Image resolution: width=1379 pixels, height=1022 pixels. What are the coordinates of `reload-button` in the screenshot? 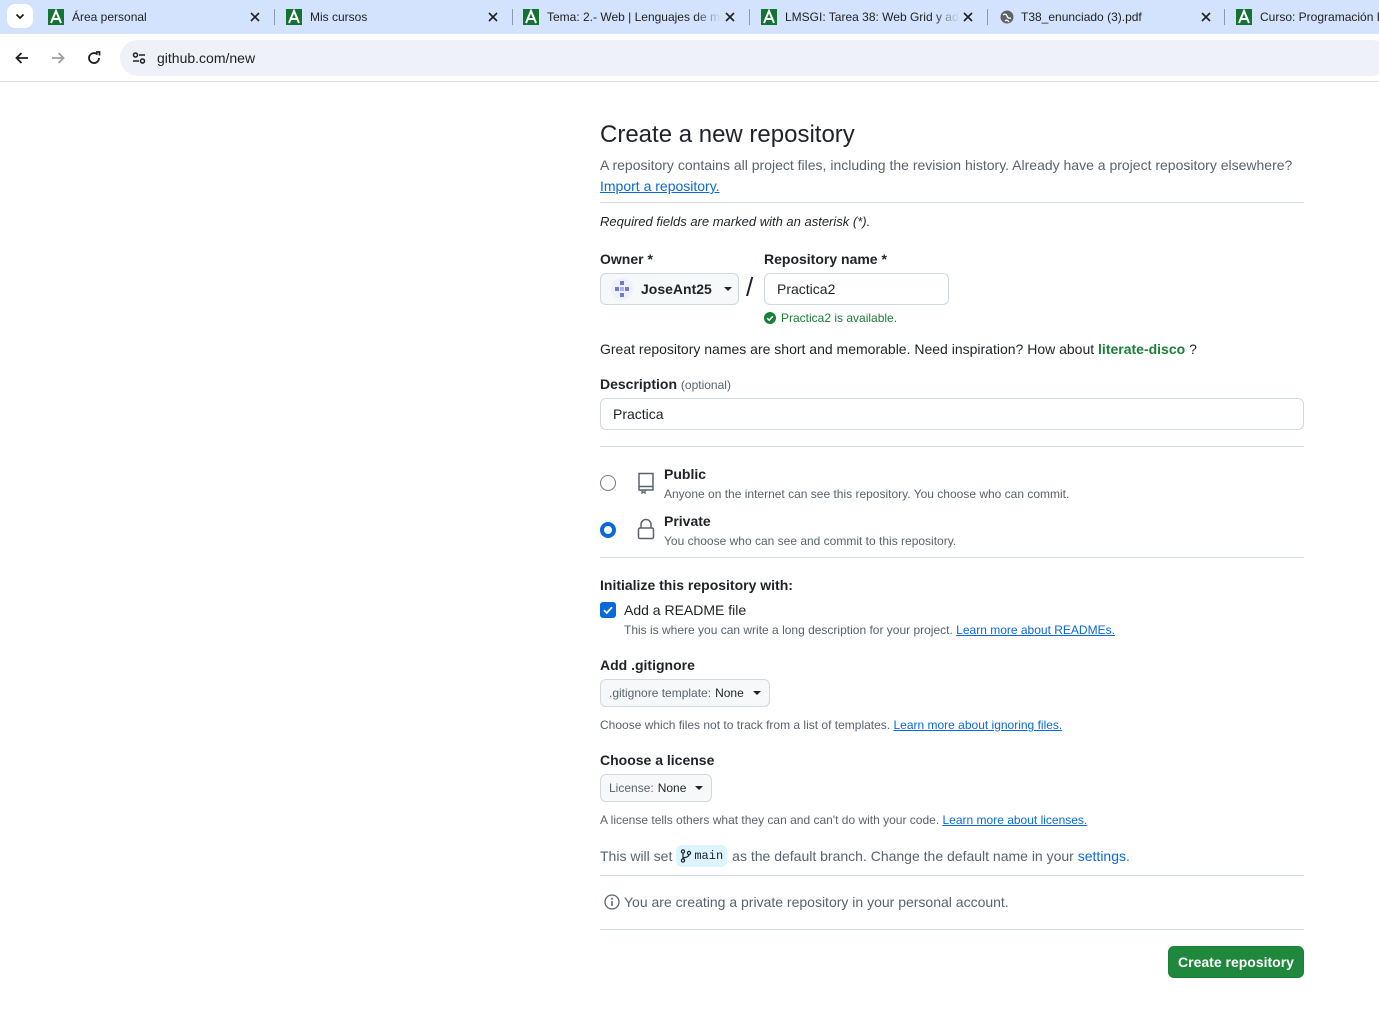 It's located at (94, 58).